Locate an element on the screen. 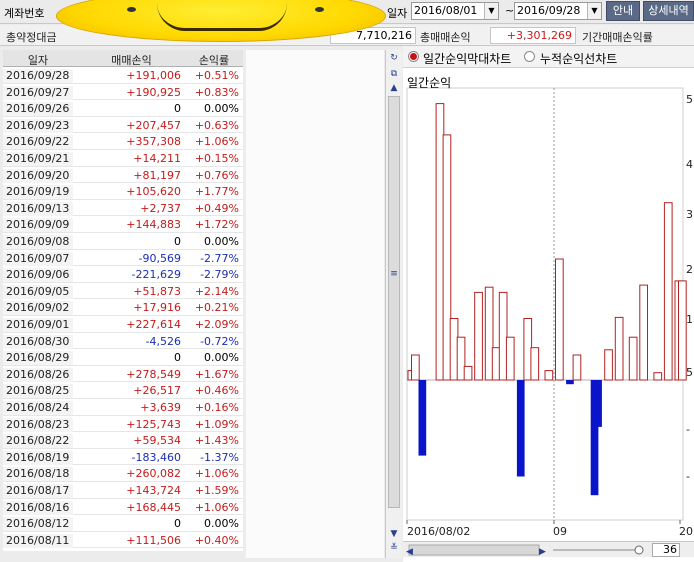 This screenshot has width=694, height=562. smiley-mouth is located at coordinates (222, 17).